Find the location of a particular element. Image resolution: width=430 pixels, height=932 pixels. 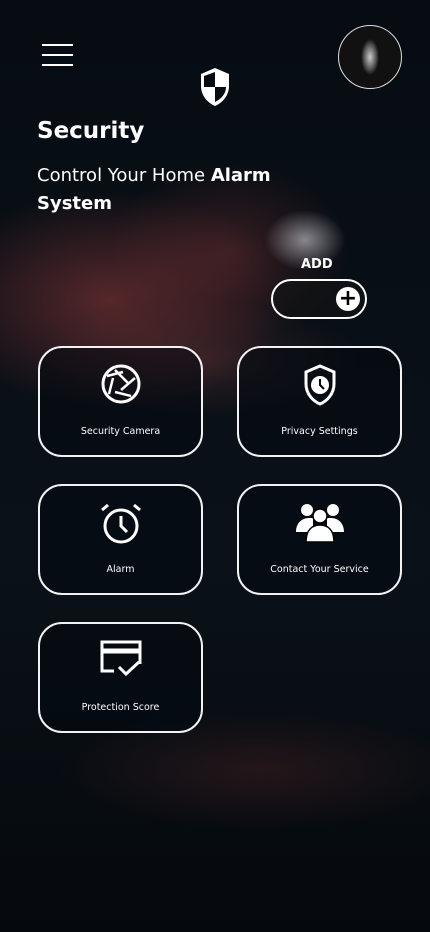

card-check-icon is located at coordinates (120, 658).